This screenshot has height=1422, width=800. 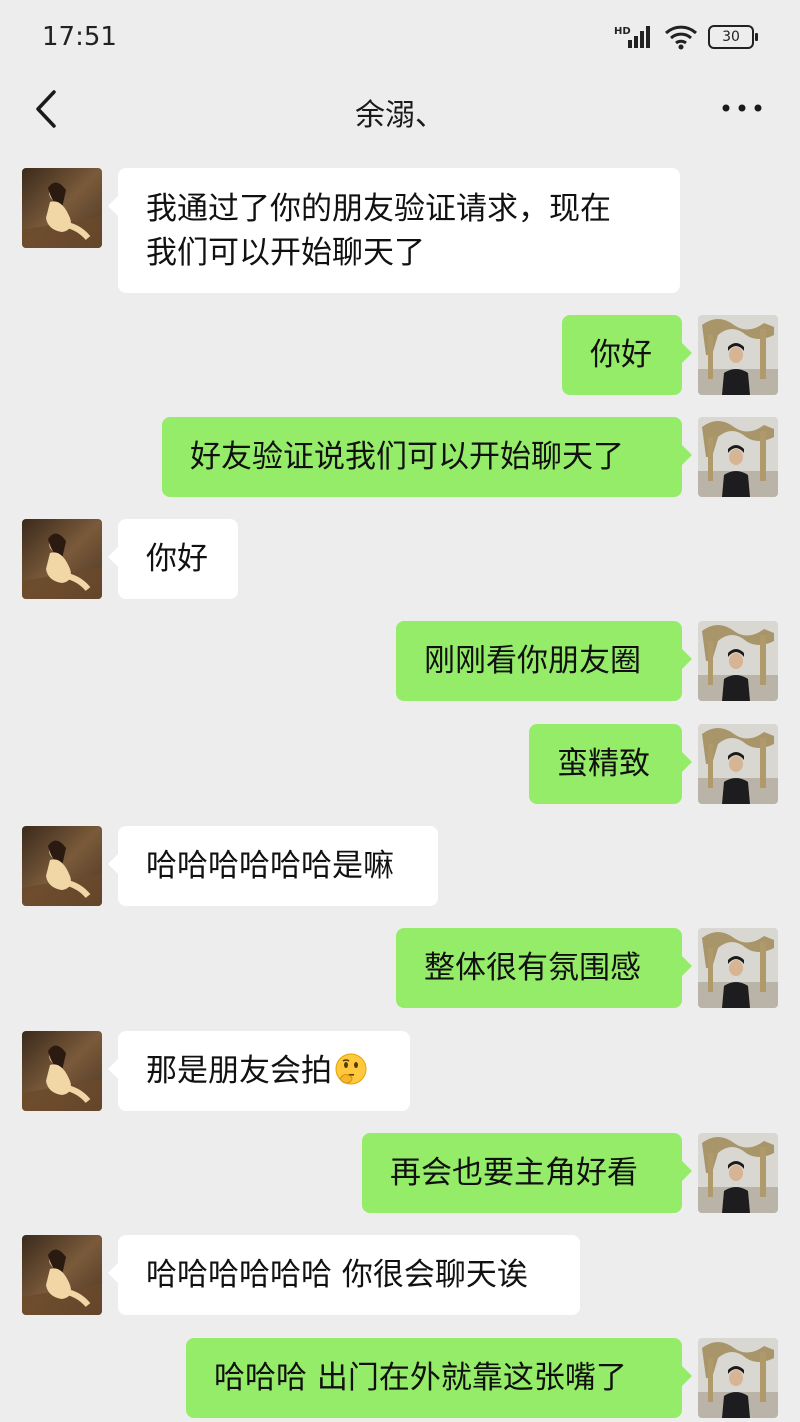 I want to click on message-text: 蛮精致, so click(x=603, y=764).